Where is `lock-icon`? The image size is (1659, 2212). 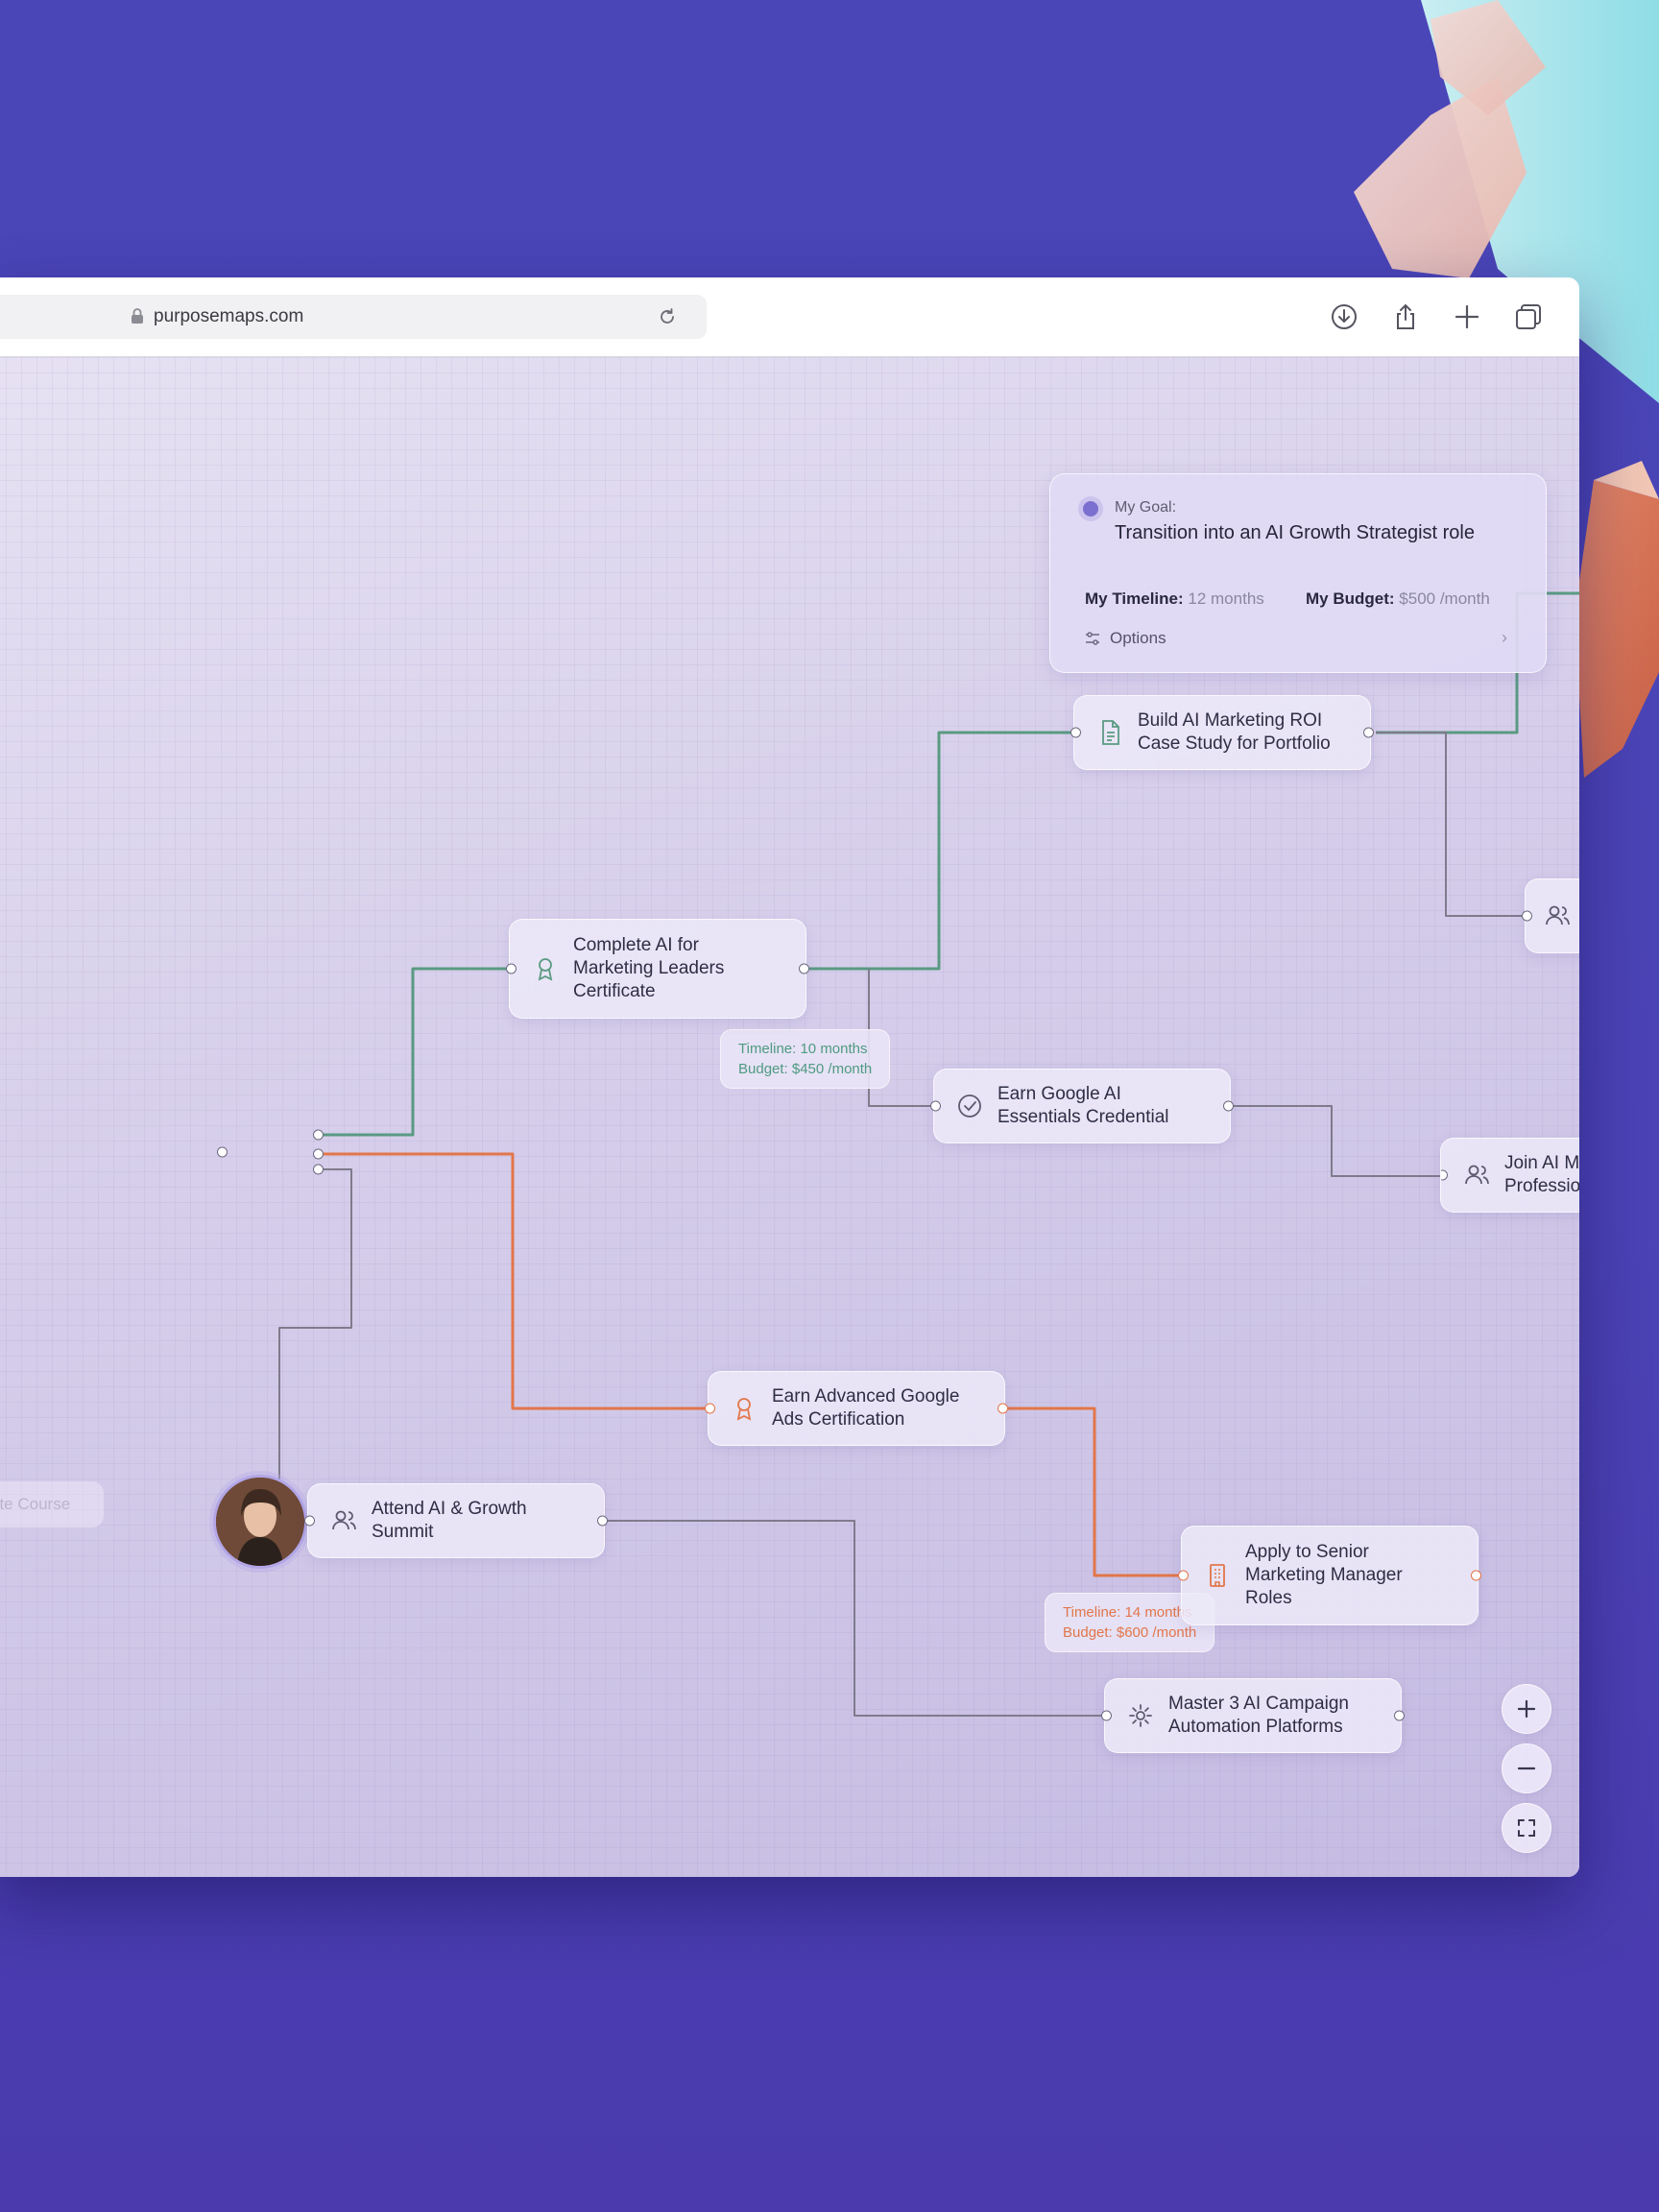
lock-icon is located at coordinates (137, 318).